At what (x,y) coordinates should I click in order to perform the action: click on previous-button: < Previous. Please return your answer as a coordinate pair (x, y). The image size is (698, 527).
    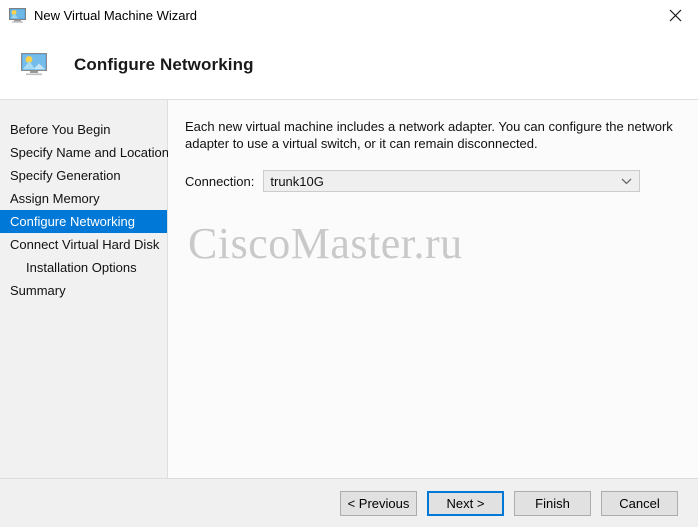
    Looking at the image, I should click on (378, 503).